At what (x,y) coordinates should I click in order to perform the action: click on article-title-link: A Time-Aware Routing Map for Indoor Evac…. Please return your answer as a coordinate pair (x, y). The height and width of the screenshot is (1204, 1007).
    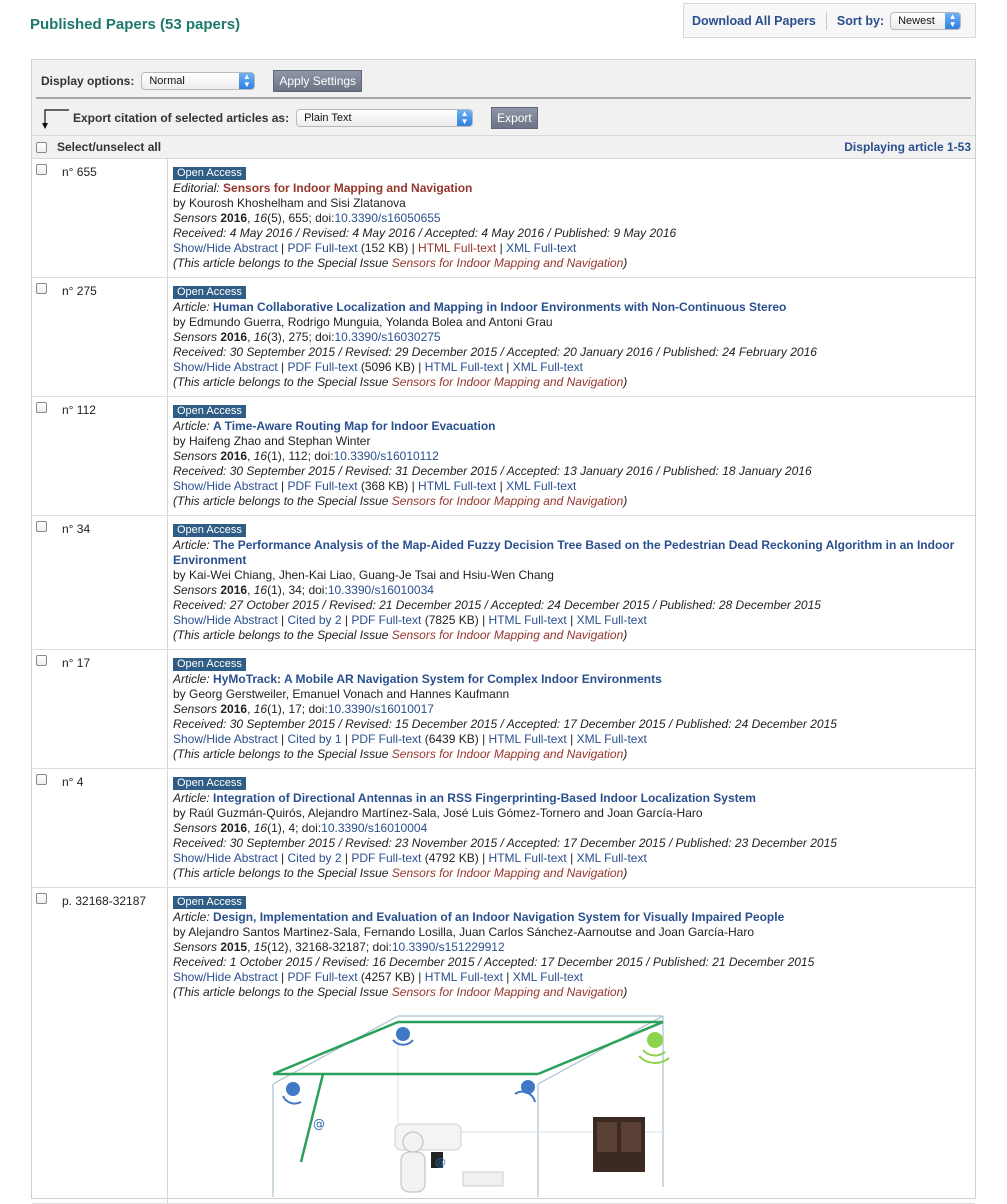
    Looking at the image, I should click on (354, 426).